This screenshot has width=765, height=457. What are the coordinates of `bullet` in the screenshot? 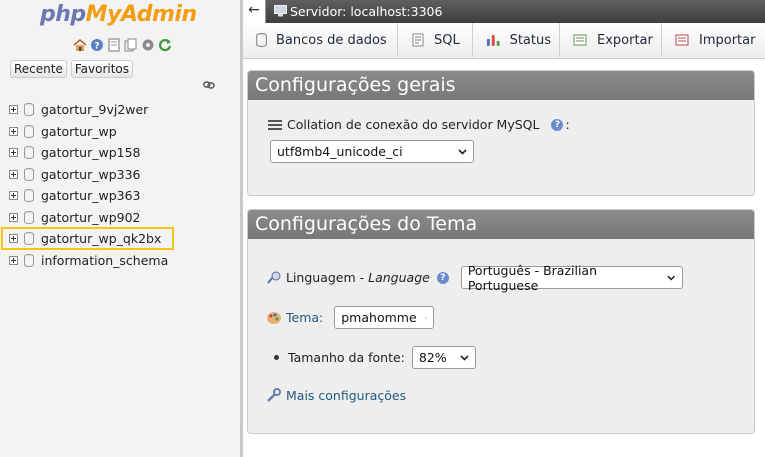 It's located at (276, 357).